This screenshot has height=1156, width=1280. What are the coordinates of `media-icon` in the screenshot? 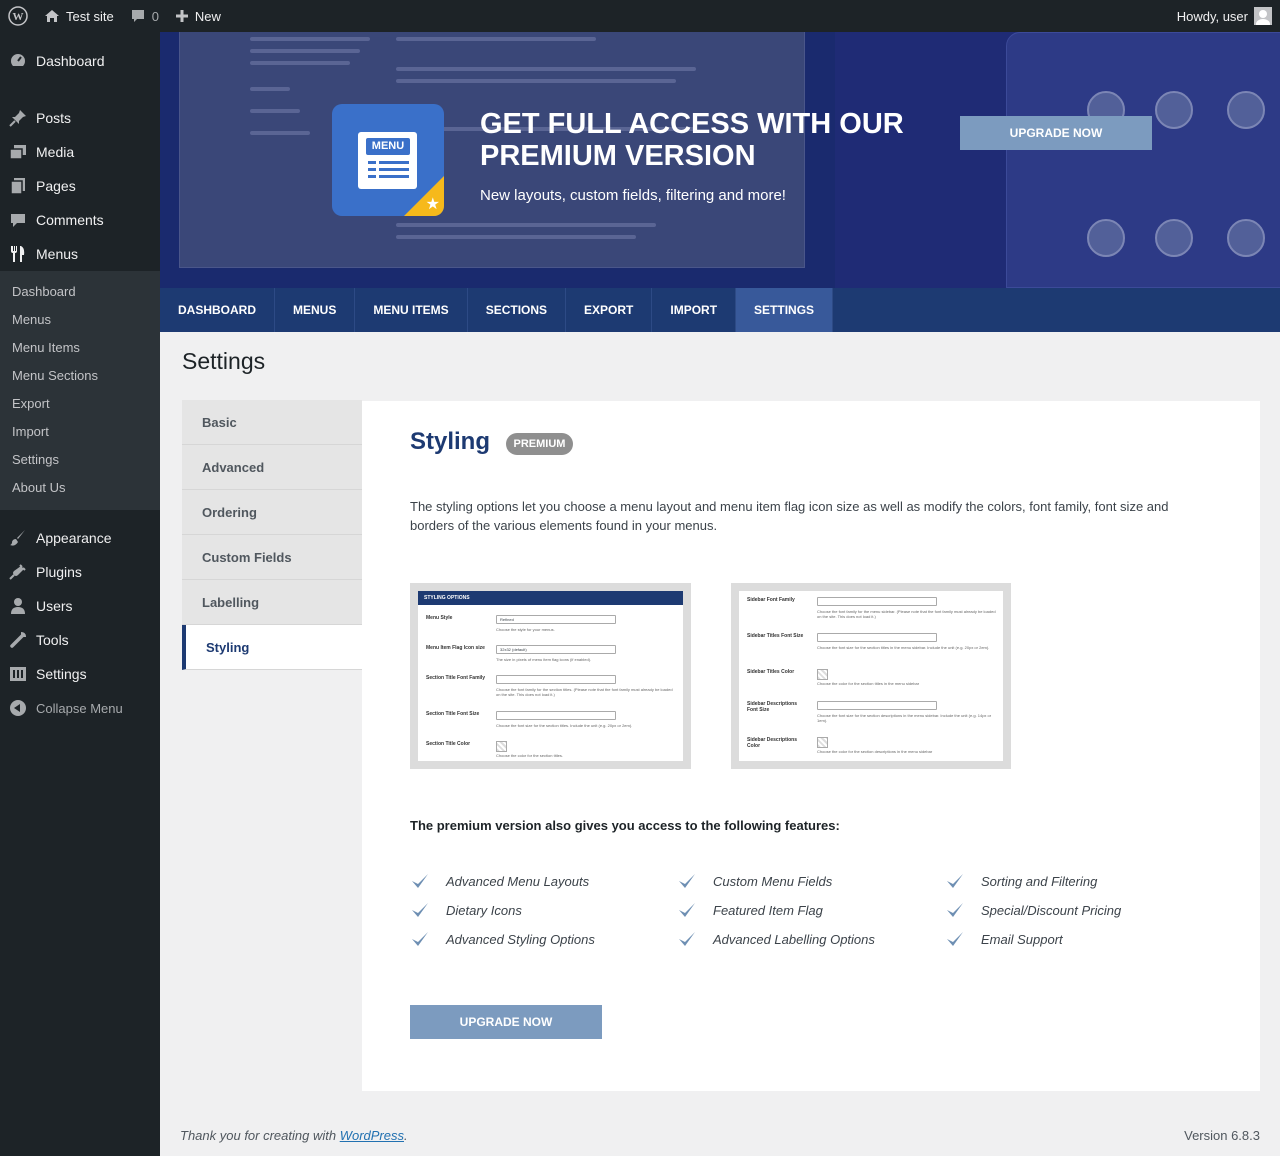 It's located at (18, 152).